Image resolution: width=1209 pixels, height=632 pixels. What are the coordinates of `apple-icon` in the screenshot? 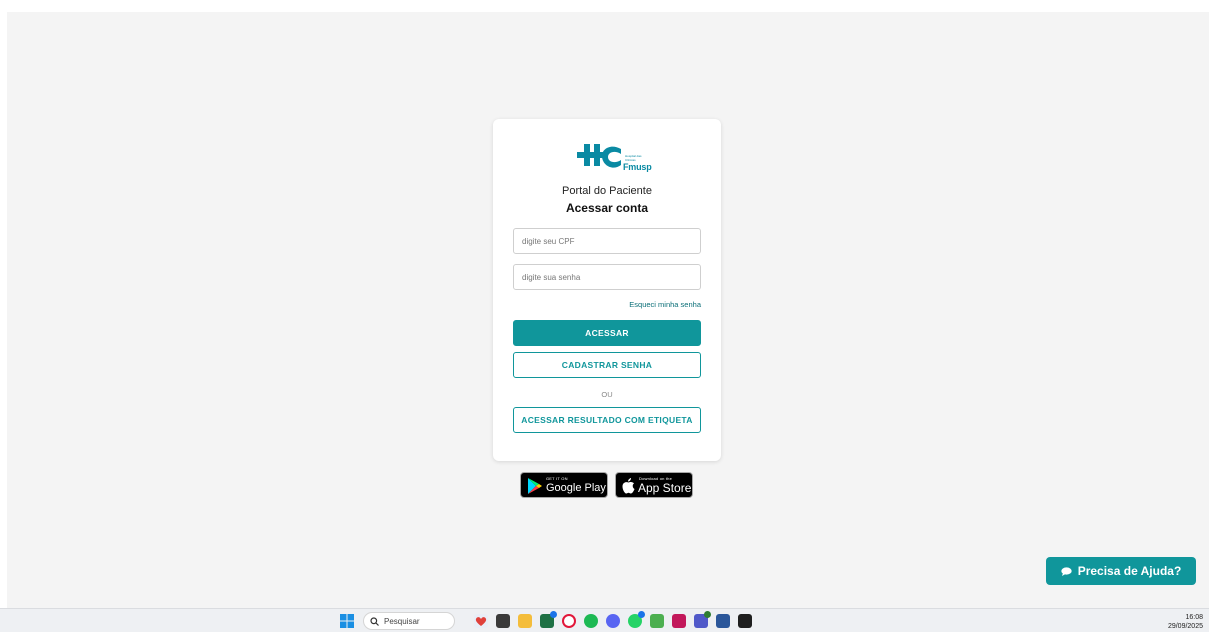 It's located at (628, 486).